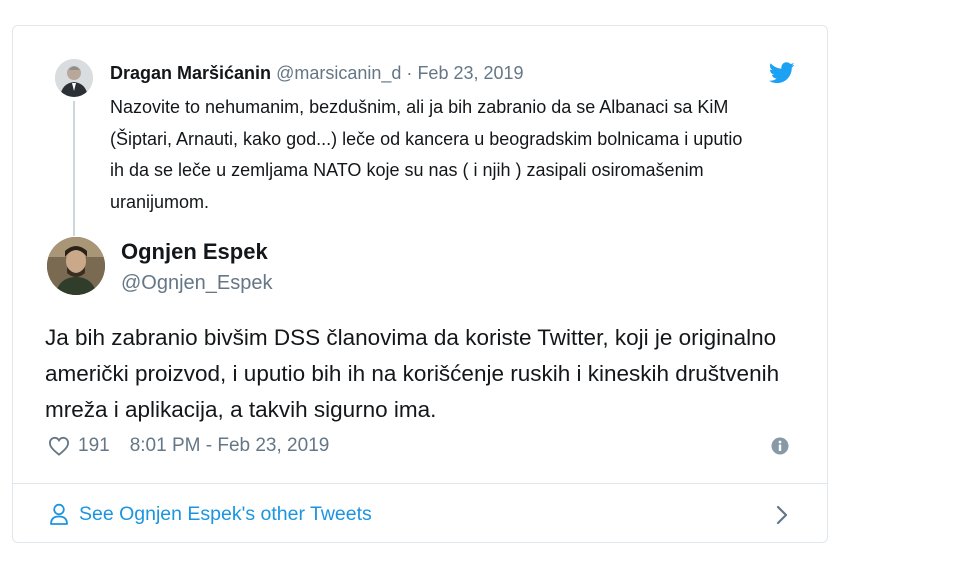 The width and height of the screenshot is (980, 574). Describe the element at coordinates (420, 483) in the screenshot. I see `footer-divider` at that location.